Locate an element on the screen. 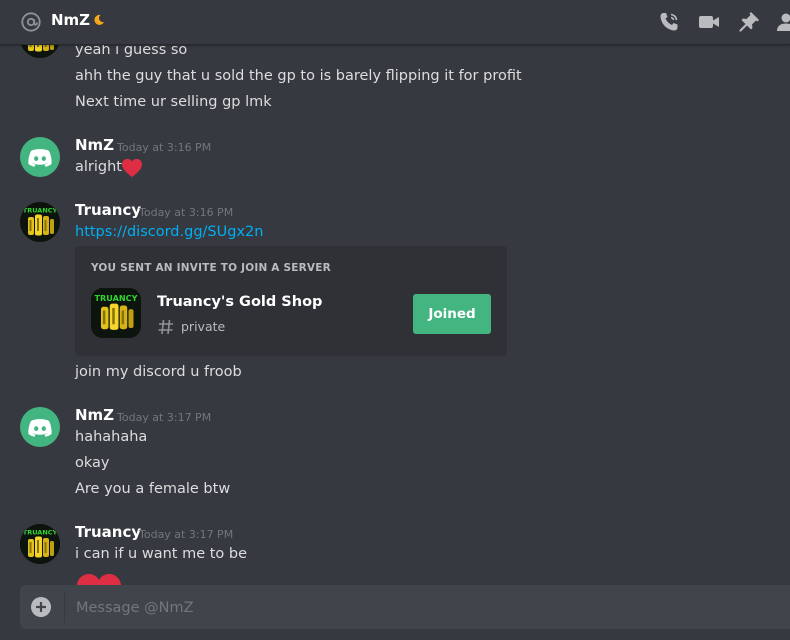 Image resolution: width=790 pixels, height=640 pixels. message-composer is located at coordinates (405, 608).